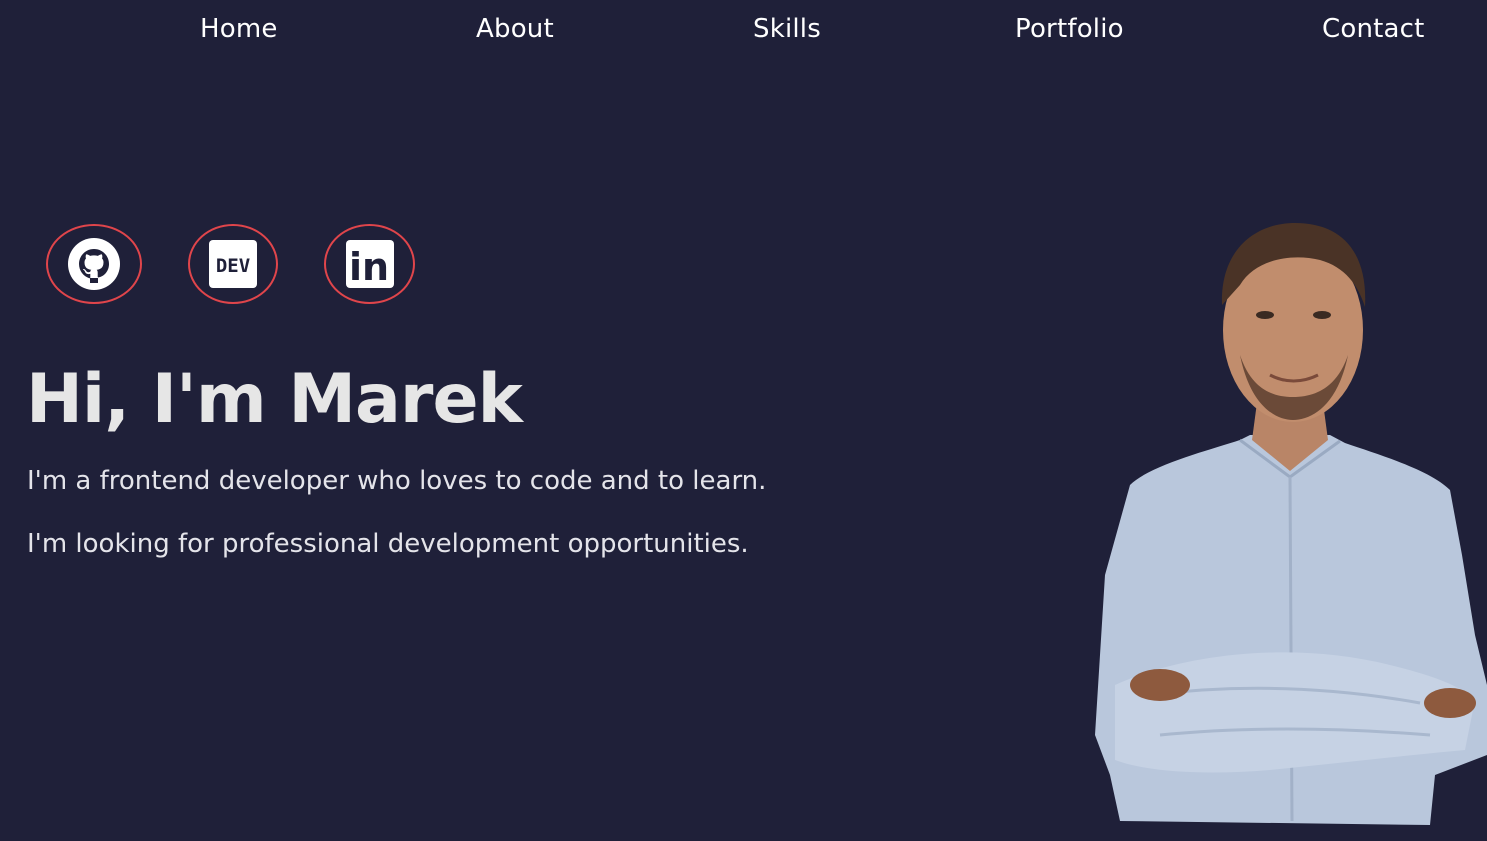 This screenshot has width=1487, height=841. Describe the element at coordinates (787, 29) in the screenshot. I see `nav-link-skills: Skills` at that location.